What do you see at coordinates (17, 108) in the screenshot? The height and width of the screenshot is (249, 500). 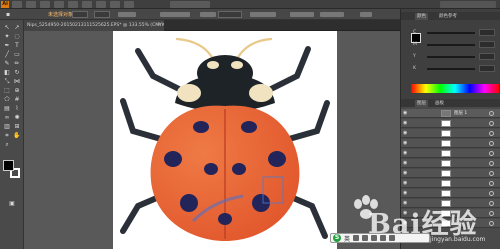 I see `eyedropper-tool-icon: ⌇` at bounding box center [17, 108].